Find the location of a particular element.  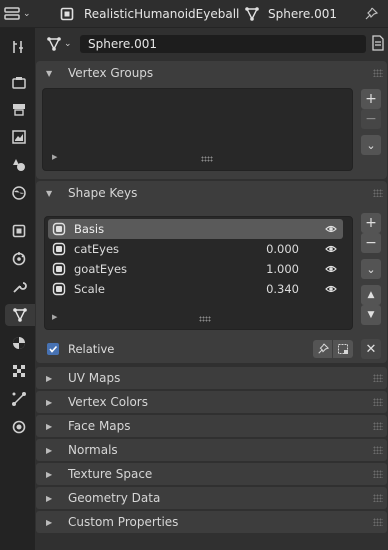

tab-object is located at coordinates (19, 231).